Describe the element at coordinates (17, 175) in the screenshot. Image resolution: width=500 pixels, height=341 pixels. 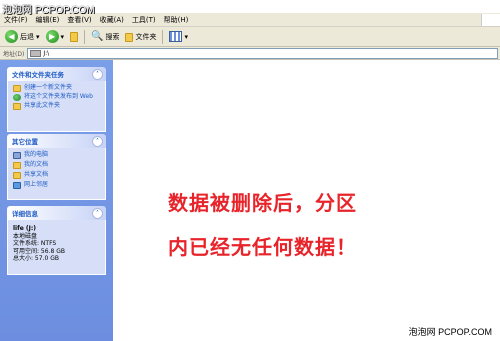
I see `shared-folder-icon` at that location.